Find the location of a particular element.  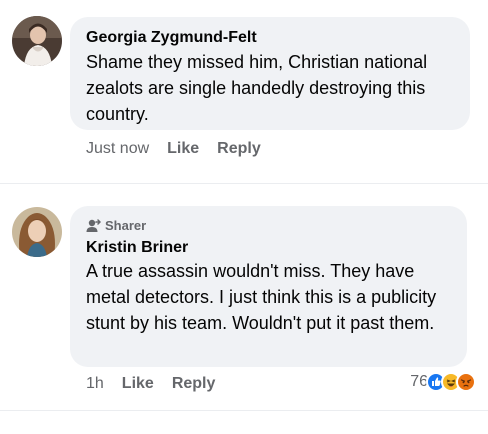

comment-actions: Just now Like Reply is located at coordinates (173, 149).